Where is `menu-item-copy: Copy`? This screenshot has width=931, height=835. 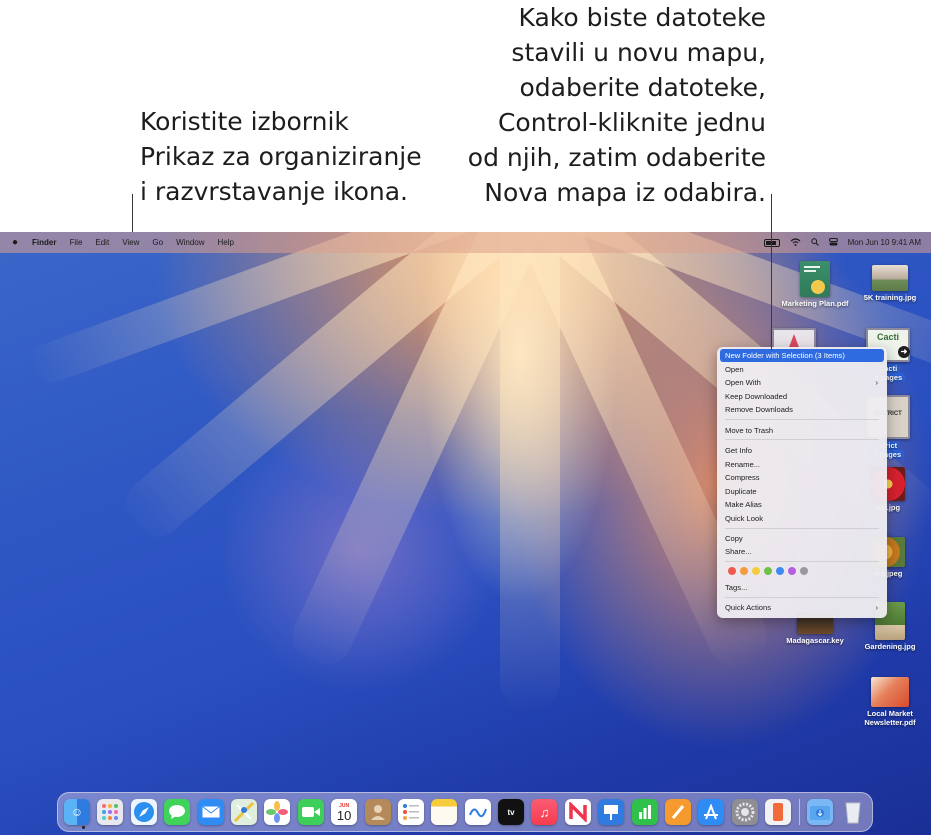 menu-item-copy: Copy is located at coordinates (802, 538).